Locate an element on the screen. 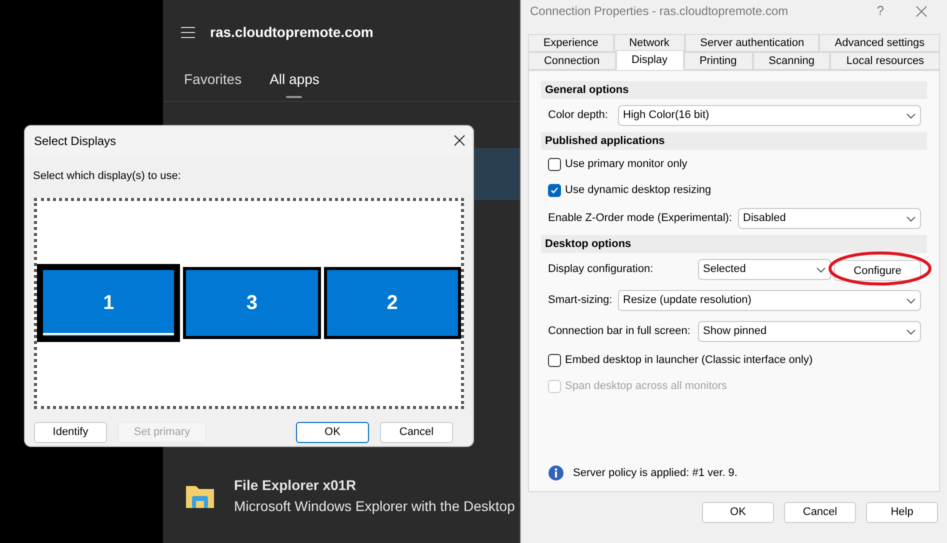 This screenshot has width=947, height=543. checkbox-label: Use dynamic desktop resizing is located at coordinates (638, 190).